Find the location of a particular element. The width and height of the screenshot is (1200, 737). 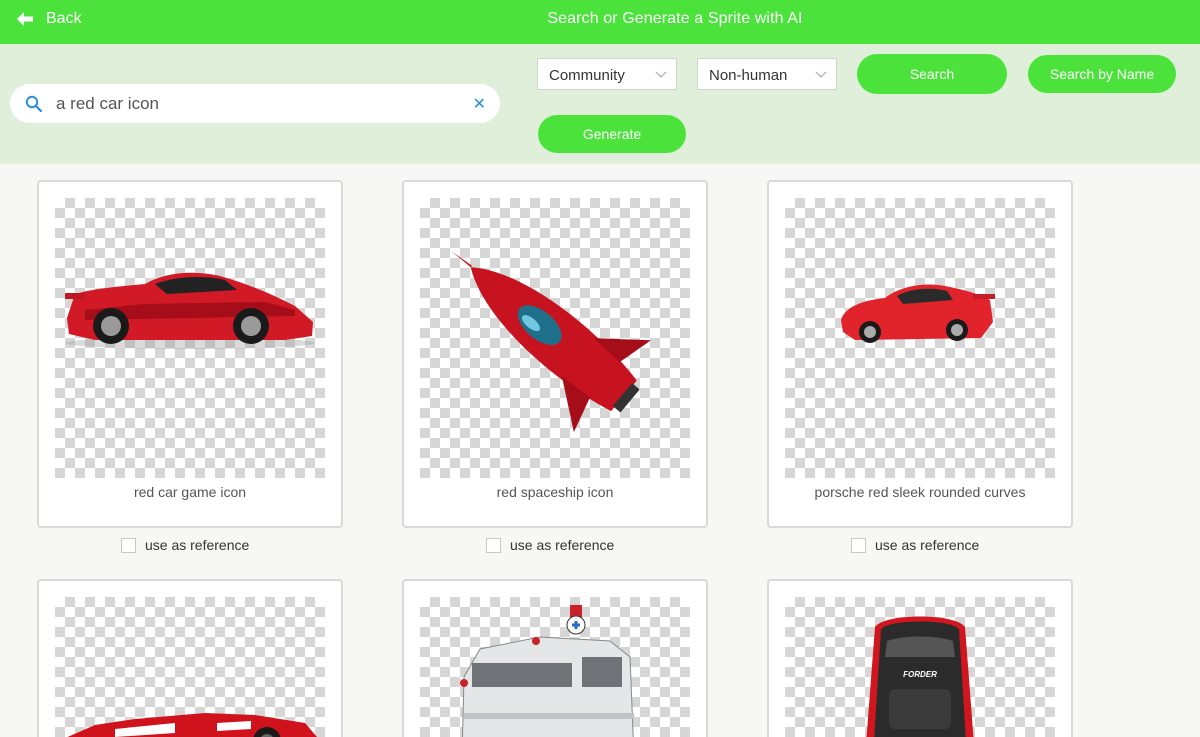

red-sports-car-image is located at coordinates (190, 310).